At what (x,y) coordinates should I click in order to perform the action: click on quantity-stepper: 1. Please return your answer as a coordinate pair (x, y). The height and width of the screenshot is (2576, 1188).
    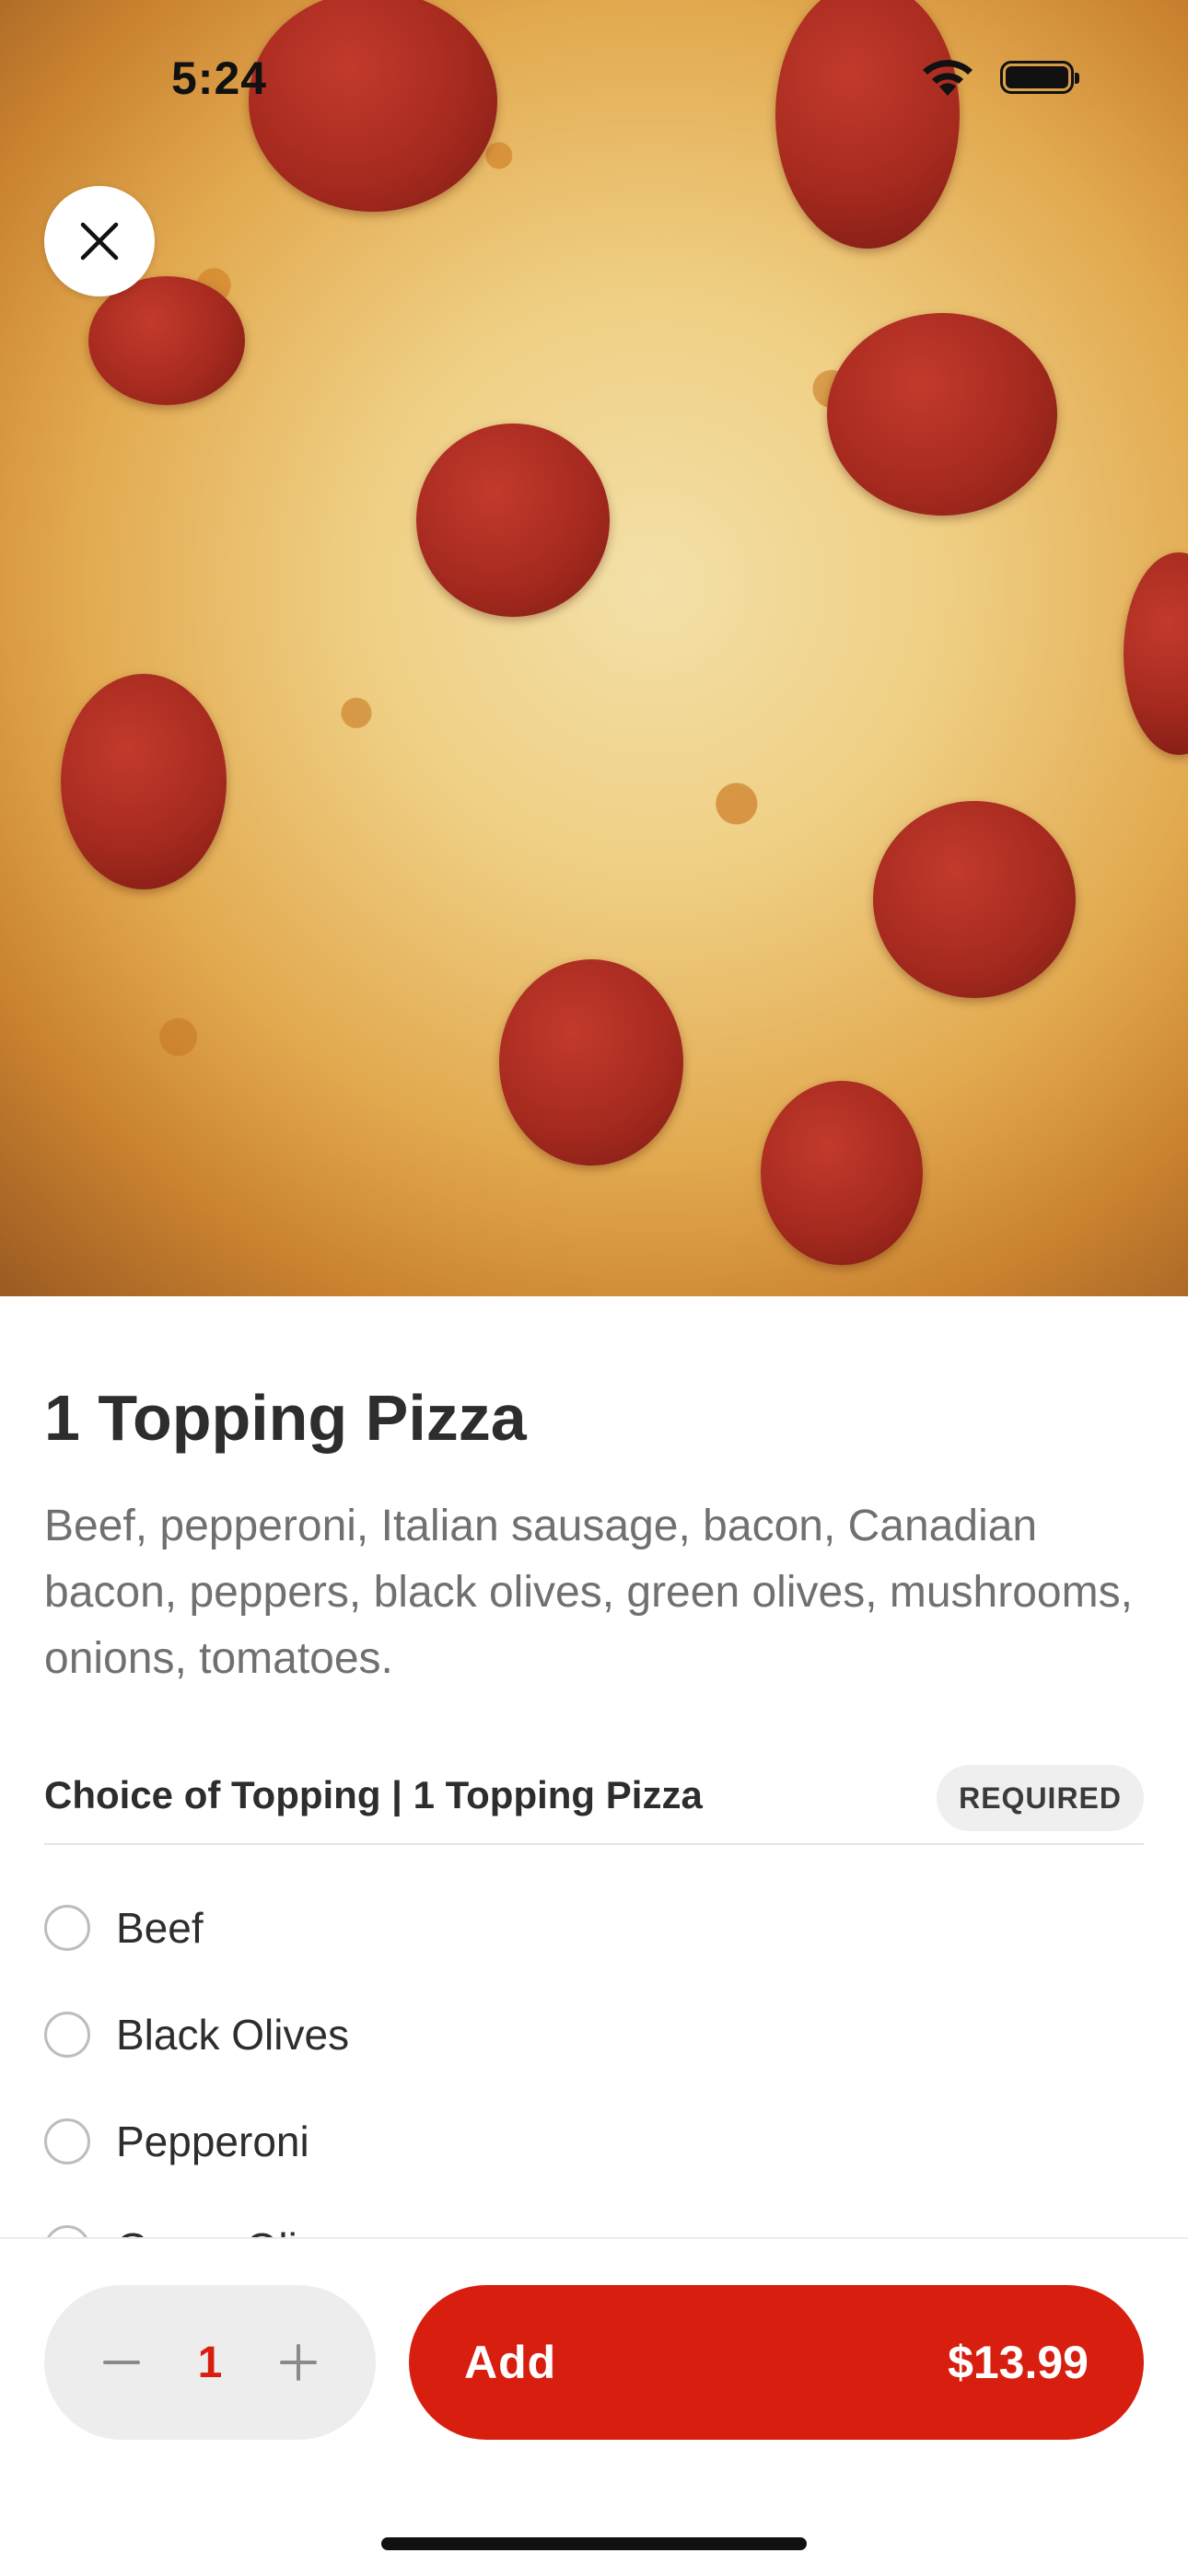
    Looking at the image, I should click on (210, 2362).